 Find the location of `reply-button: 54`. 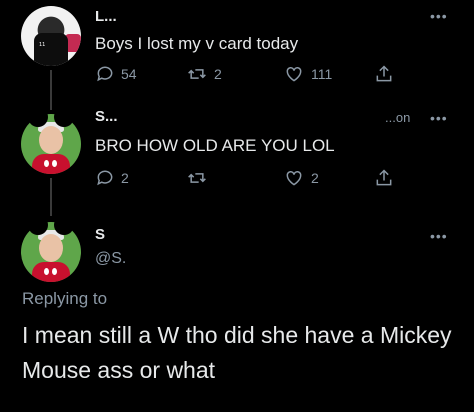

reply-button: 54 is located at coordinates (116, 74).